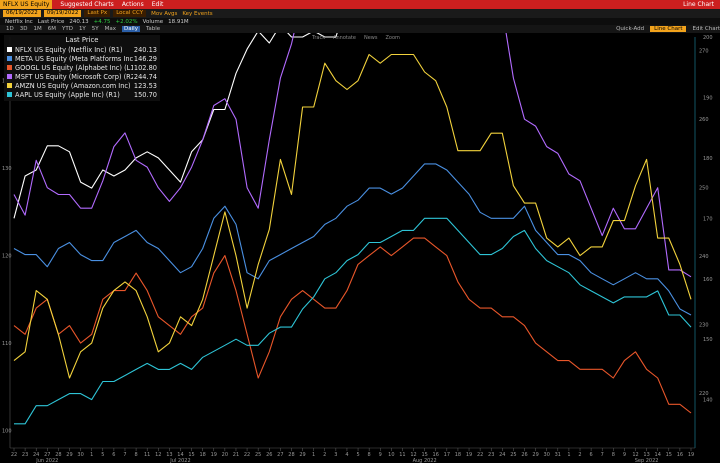 The image size is (720, 463). I want to click on legend-value: 240.13, so click(145, 49).